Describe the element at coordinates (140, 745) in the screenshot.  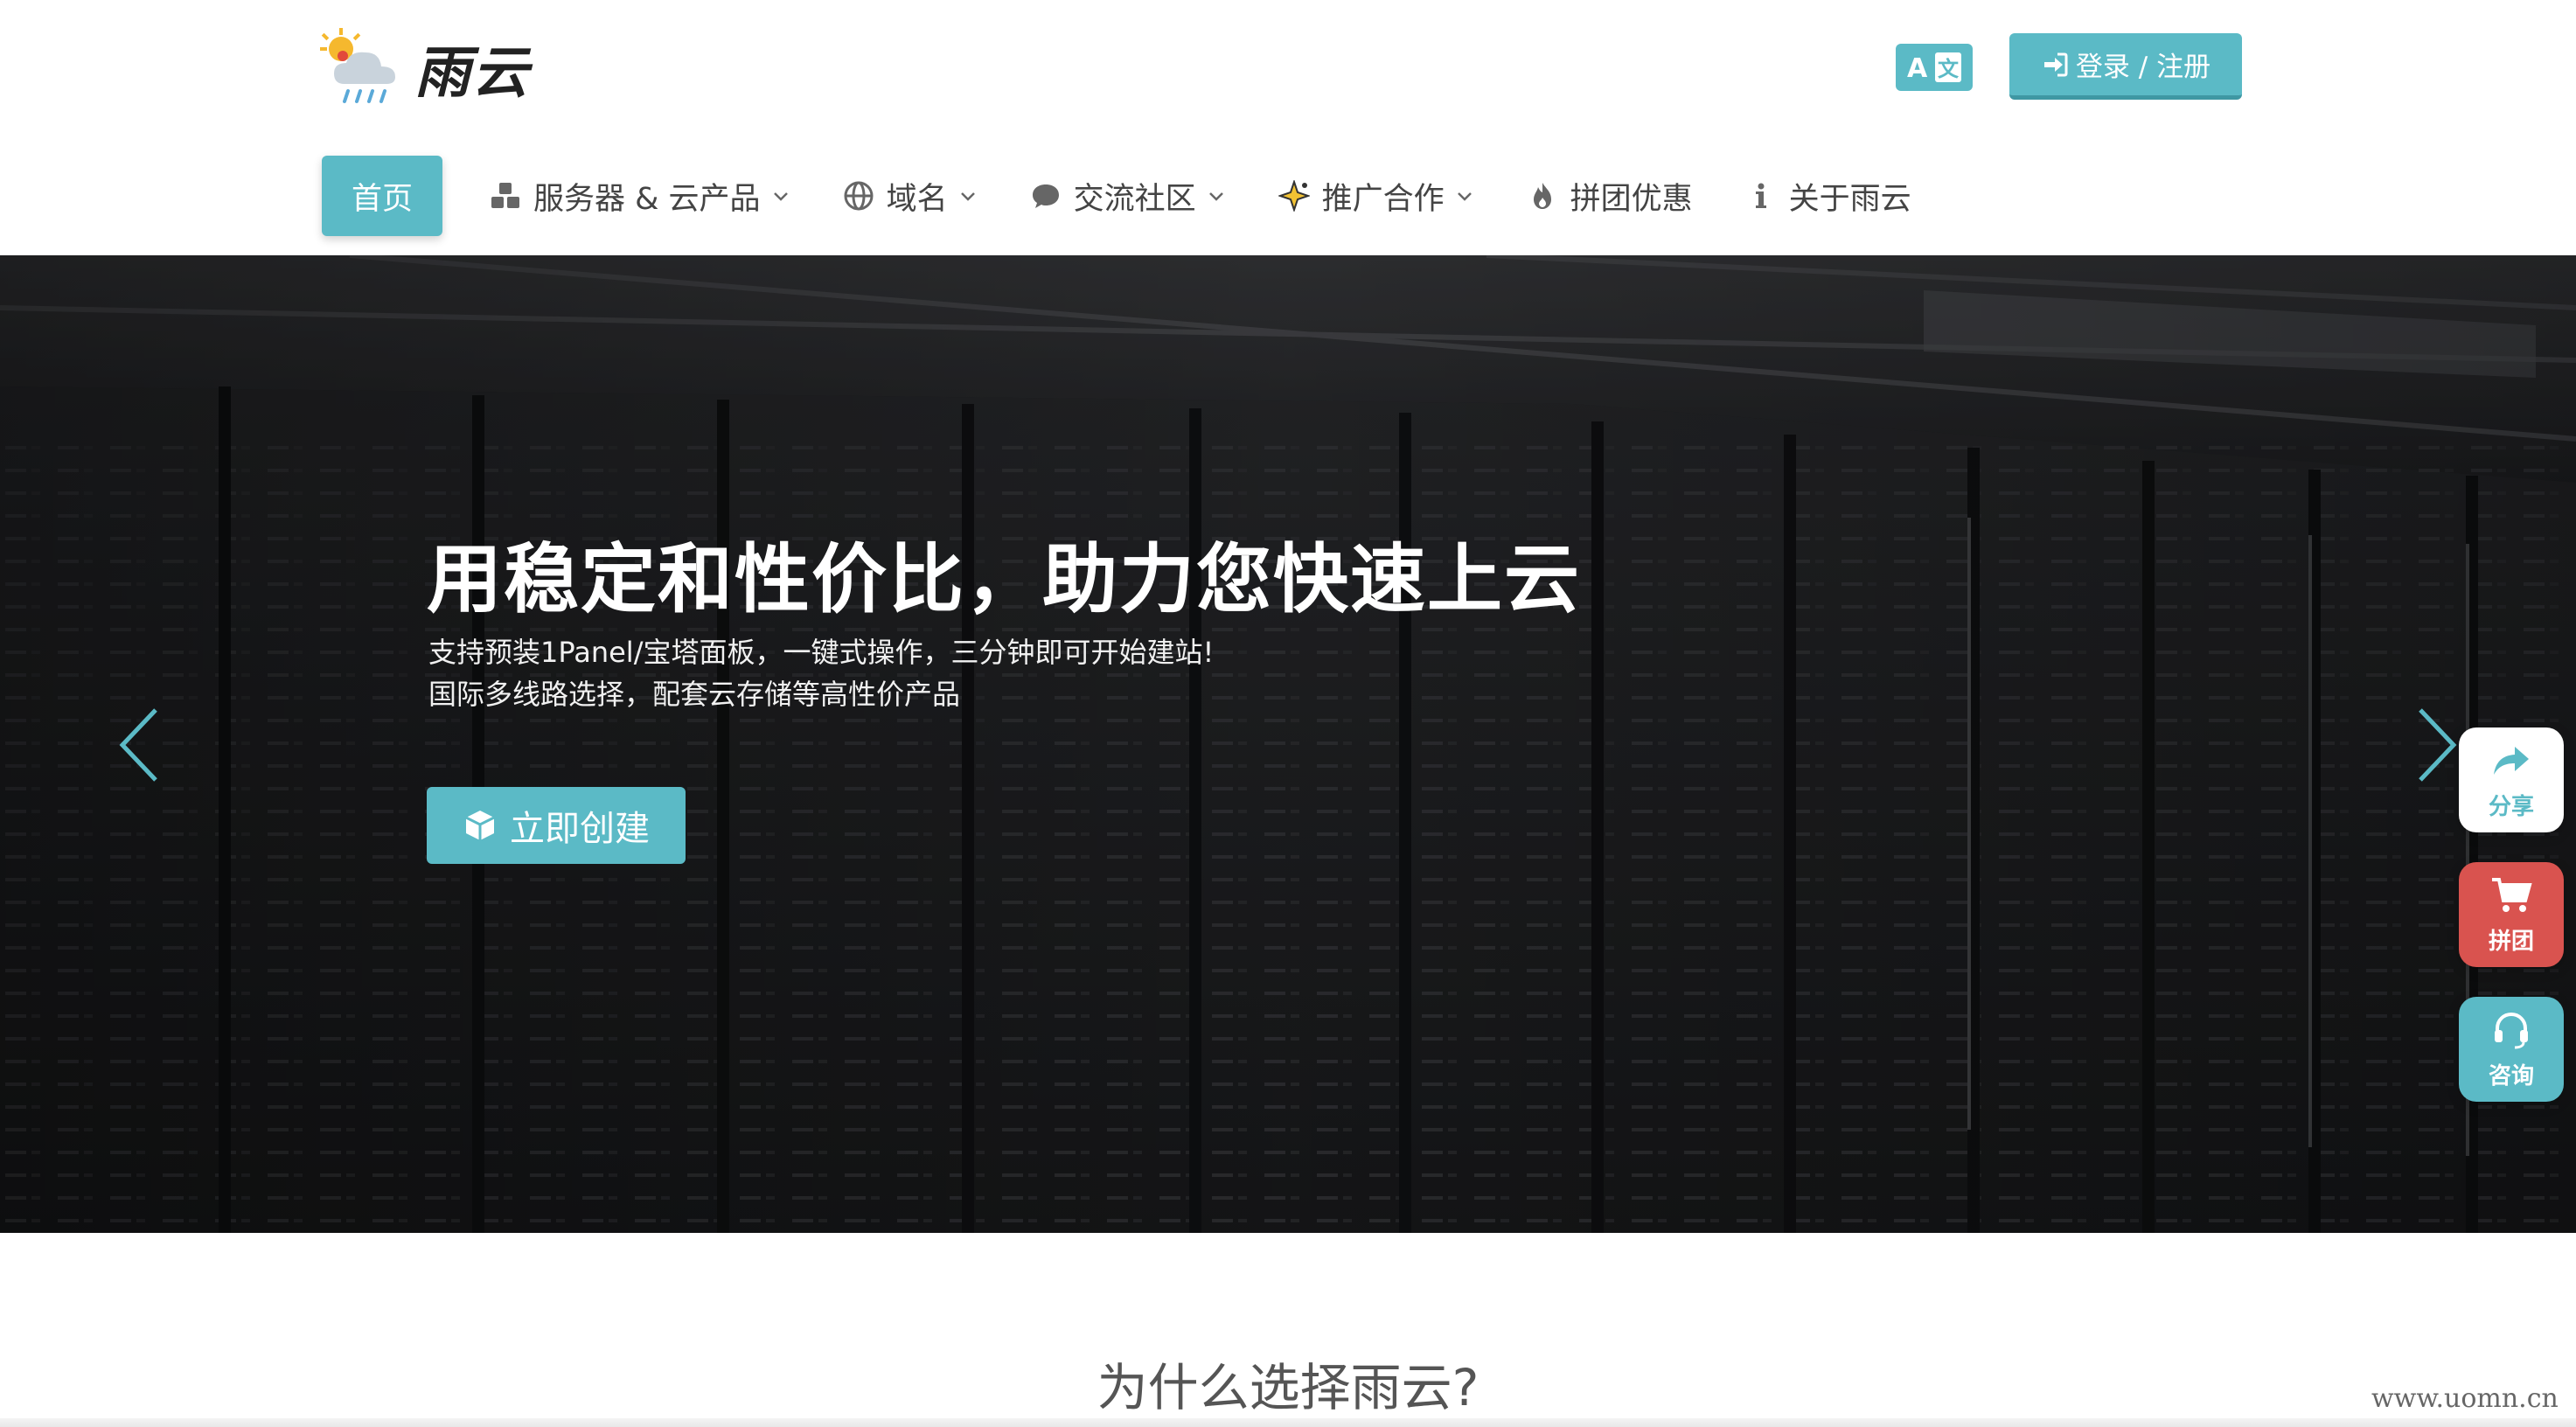
I see `carousel-prev-arrow-icon` at that location.